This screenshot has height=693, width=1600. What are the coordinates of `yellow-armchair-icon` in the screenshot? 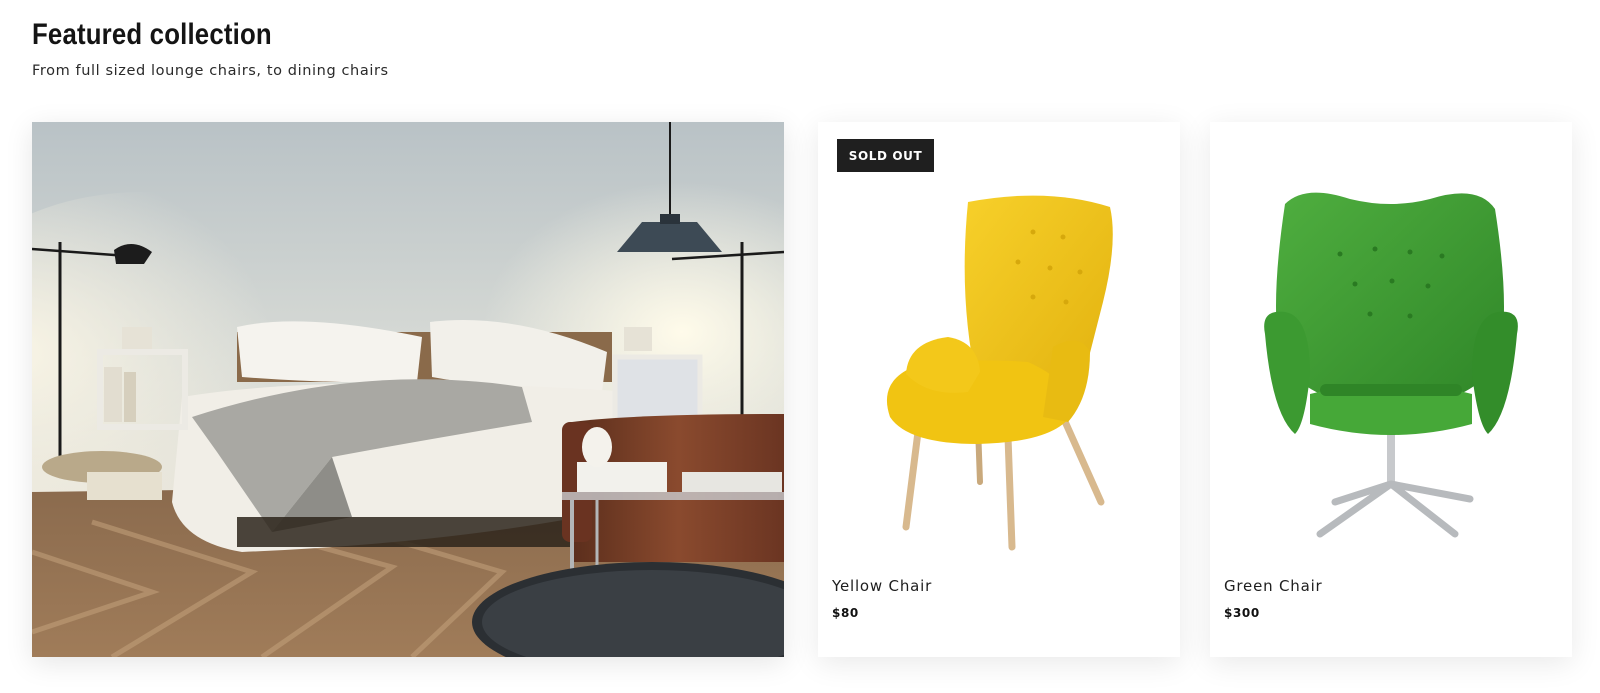 It's located at (999, 373).